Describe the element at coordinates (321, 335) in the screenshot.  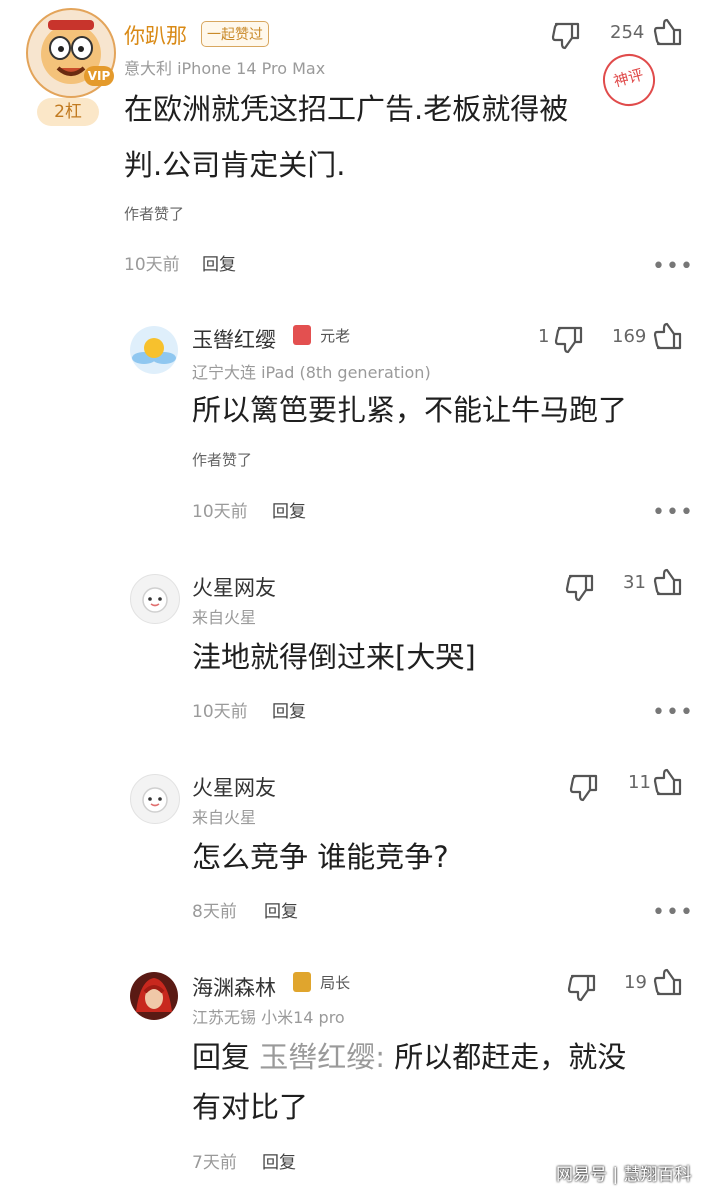
I see `reply-1-badge: 元老` at that location.